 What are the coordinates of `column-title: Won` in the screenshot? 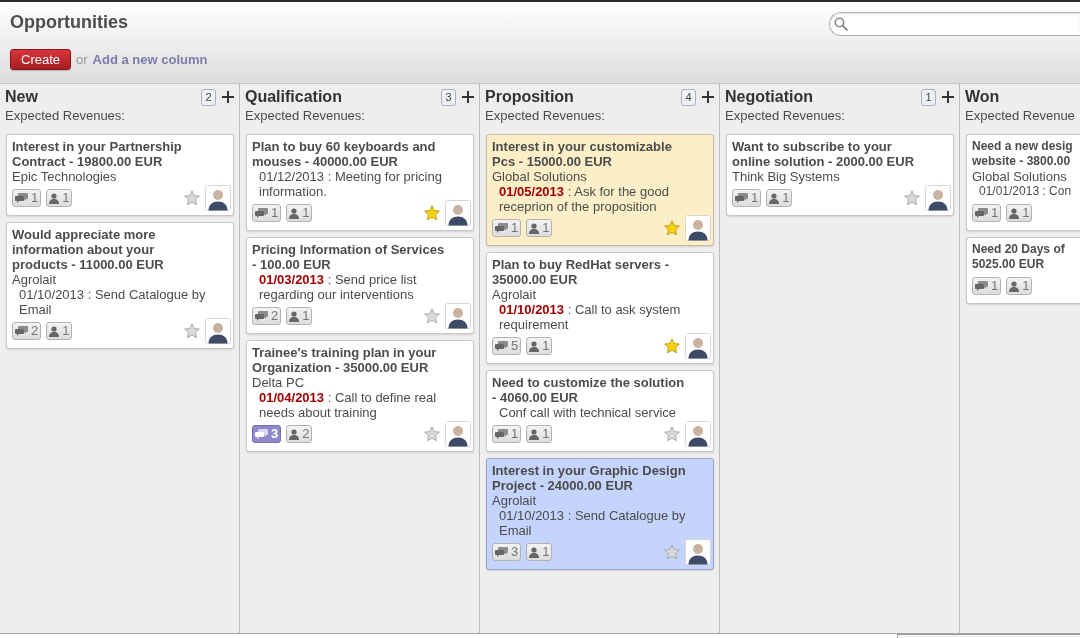 It's located at (982, 97).